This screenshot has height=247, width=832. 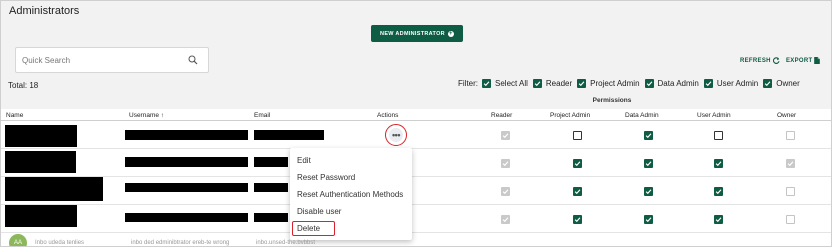 I want to click on search-input, so click(x=102, y=60).